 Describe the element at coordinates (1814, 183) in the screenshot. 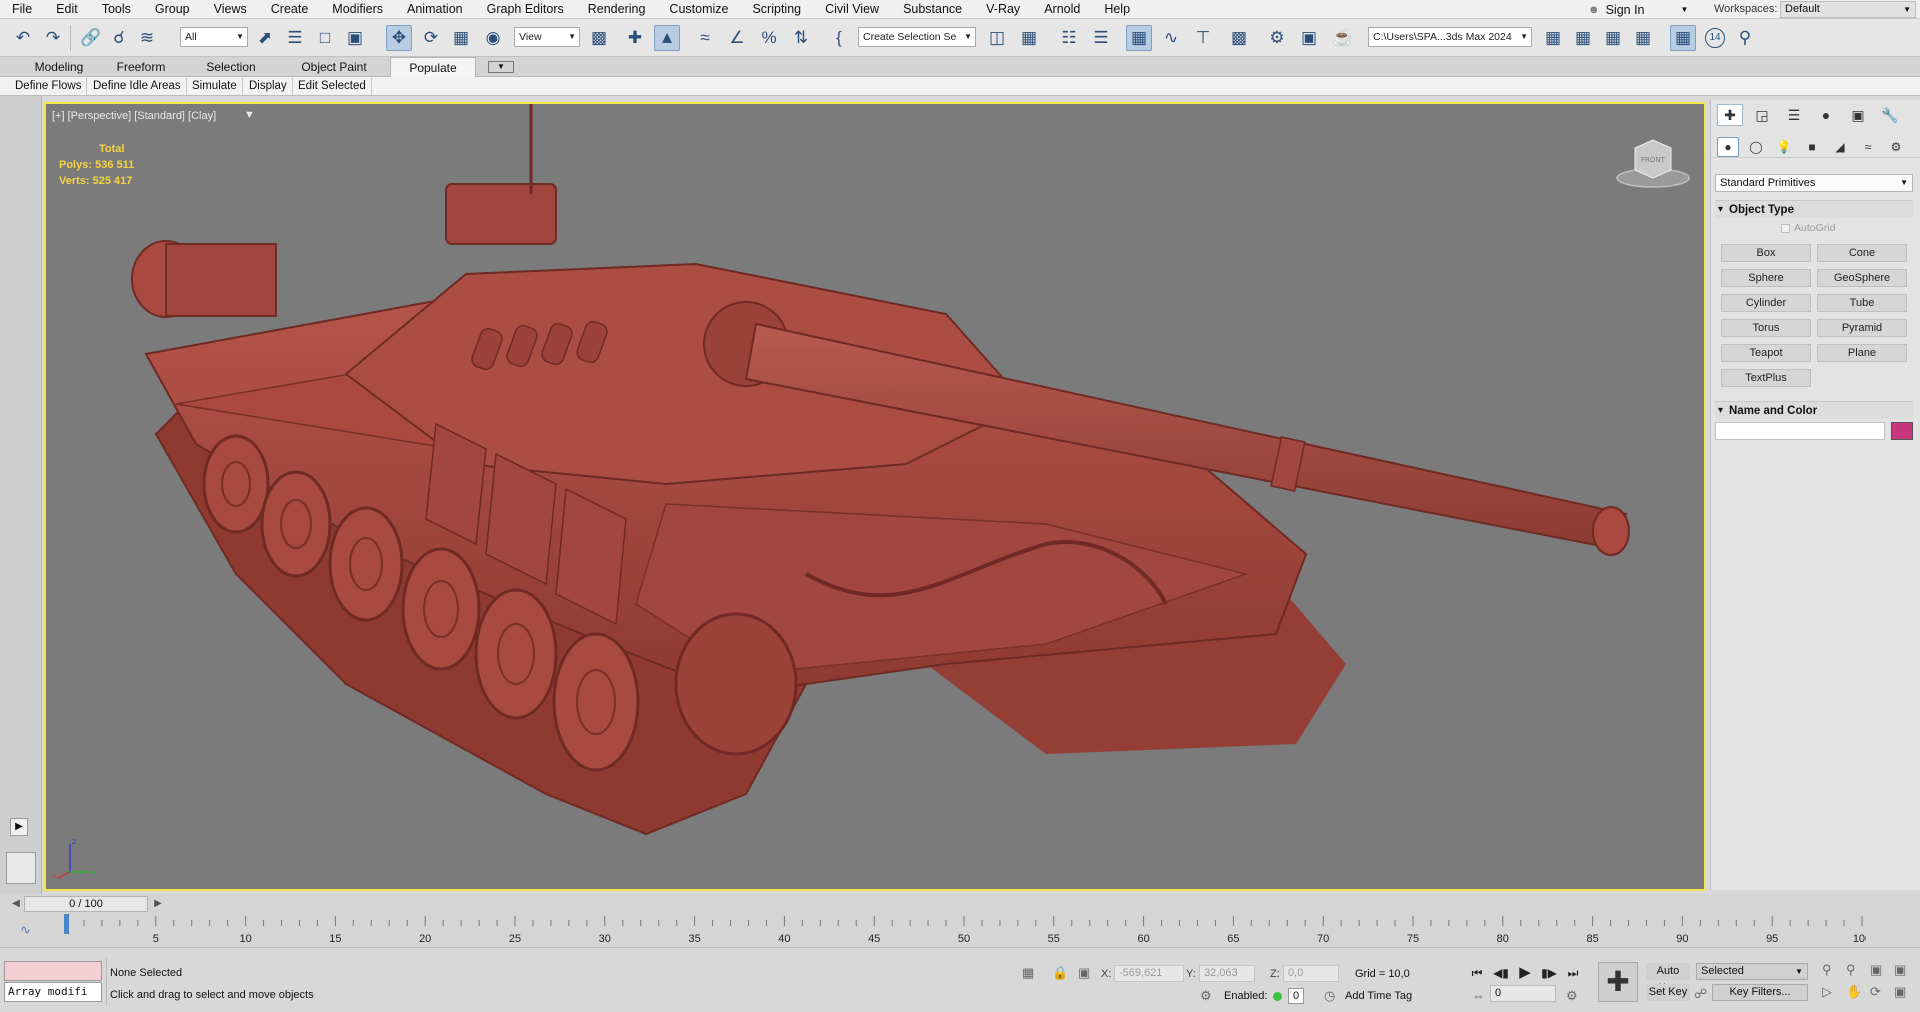

I see `primitive-category-dropdown: Standard Primitives ▼` at that location.